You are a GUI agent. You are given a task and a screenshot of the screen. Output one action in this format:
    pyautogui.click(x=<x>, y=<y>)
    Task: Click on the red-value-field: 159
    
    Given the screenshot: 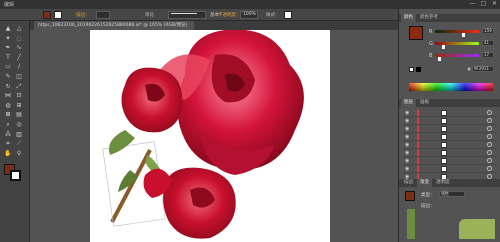 What is the action you would take?
    pyautogui.click(x=488, y=31)
    